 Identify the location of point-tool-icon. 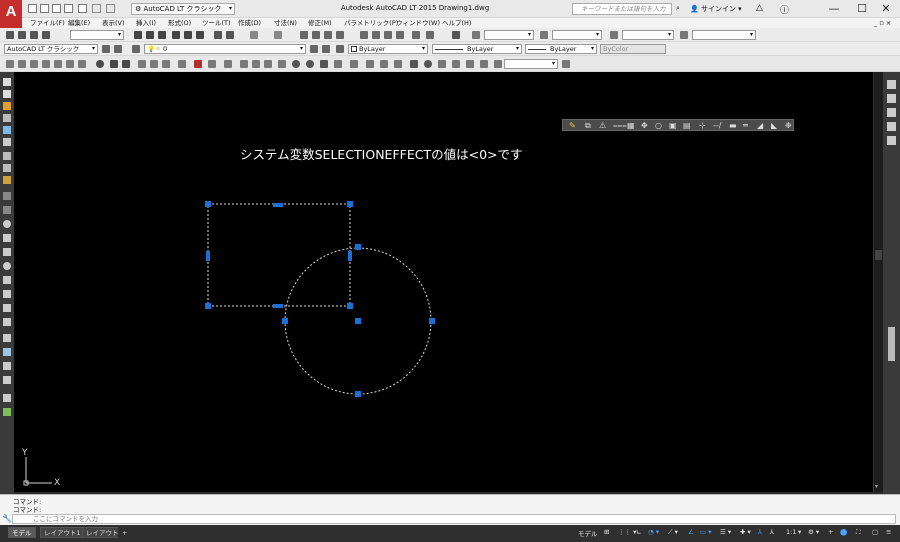
(7, 294).